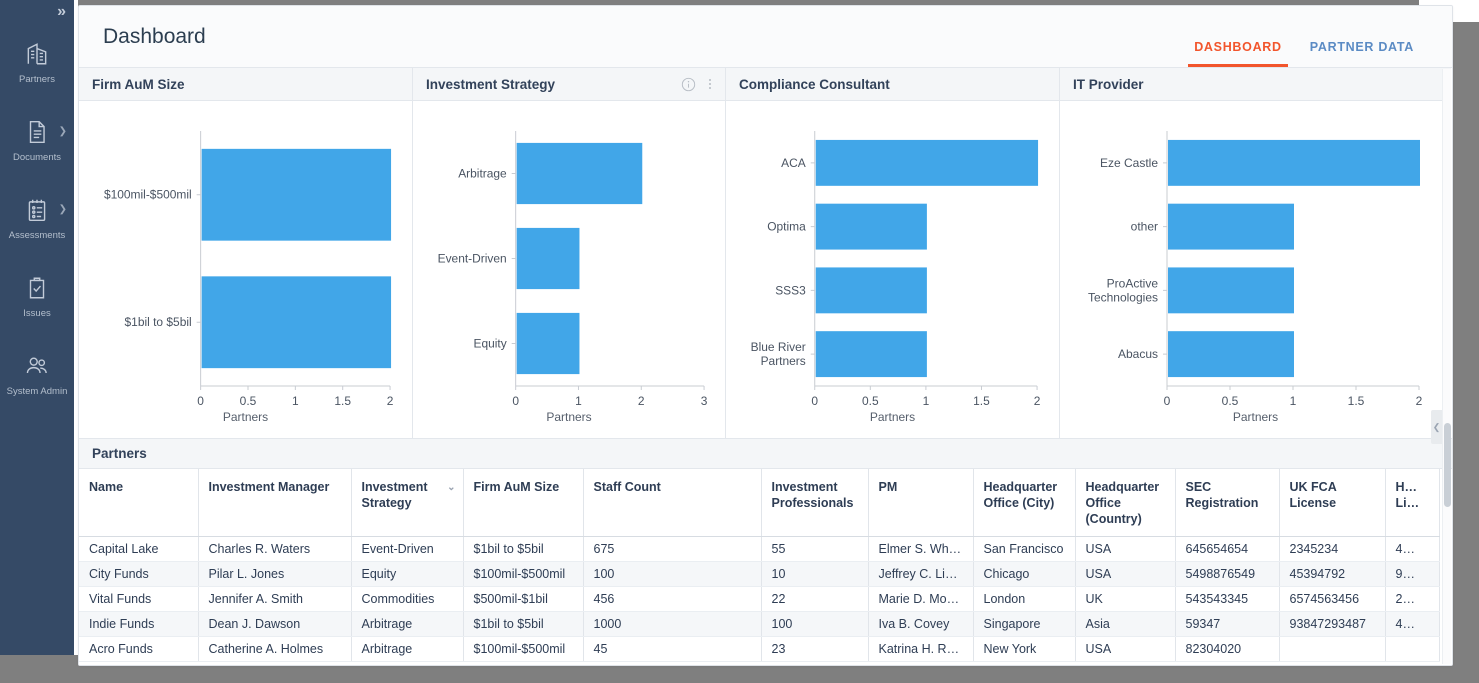 Image resolution: width=1479 pixels, height=683 pixels. Describe the element at coordinates (921, 503) in the screenshot. I see `table-column-header: PM` at that location.